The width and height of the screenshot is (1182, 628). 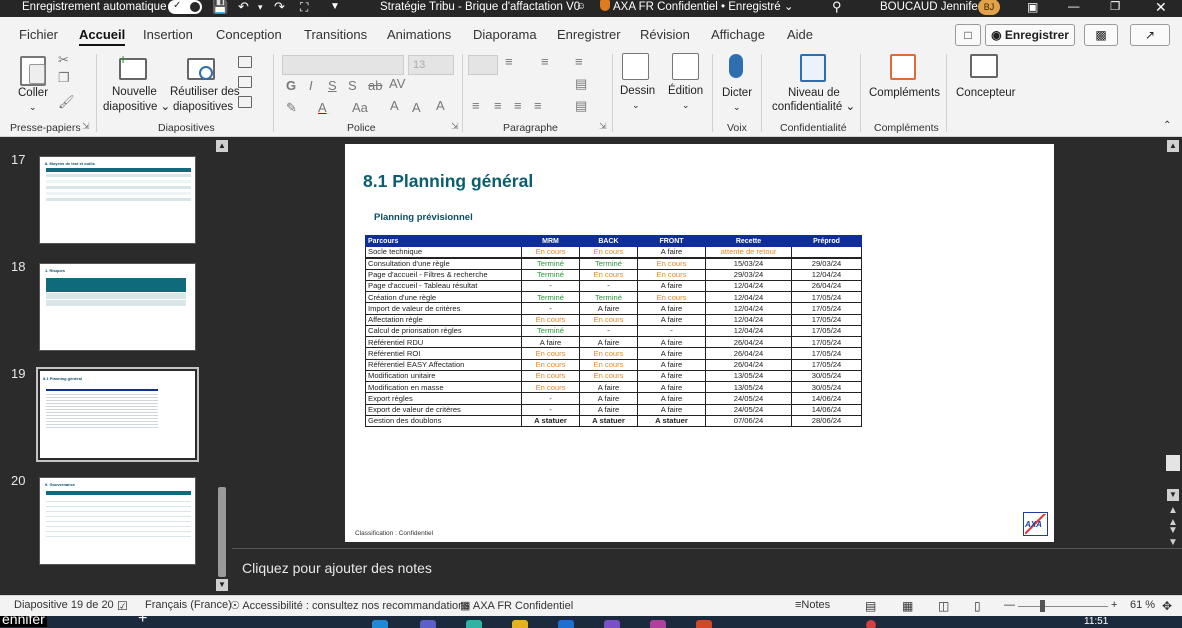 I want to click on sensitivity-status: ▦ AXA FR Confidentiel, so click(x=516, y=605).